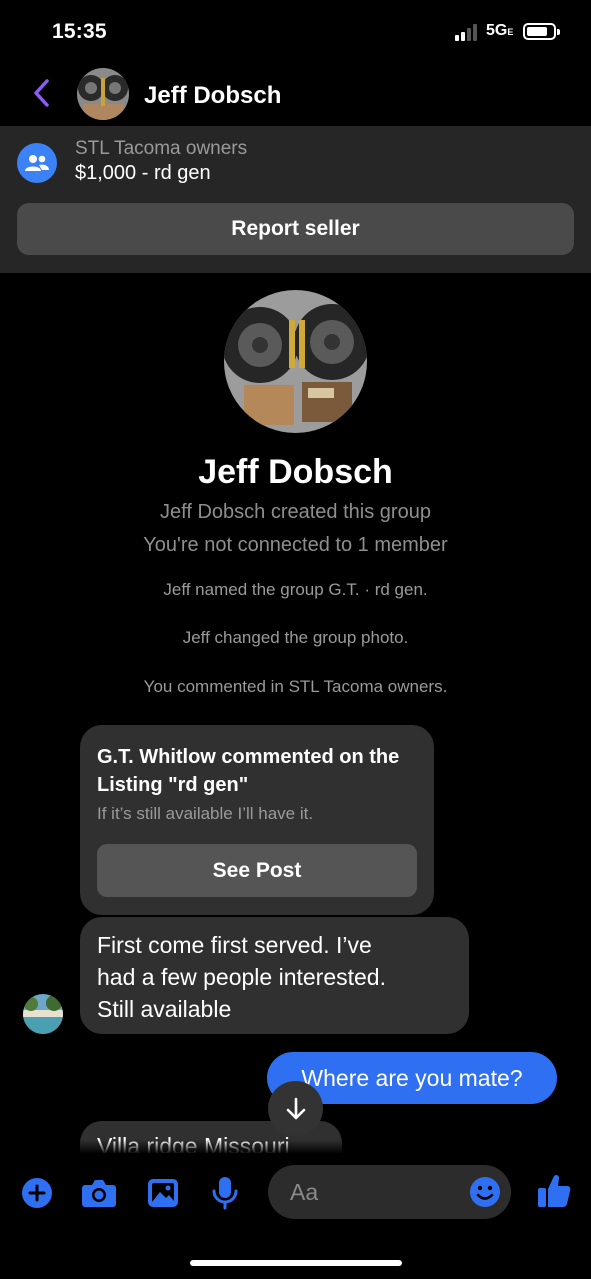 The height and width of the screenshot is (1279, 591). What do you see at coordinates (79, 31) in the screenshot?
I see `status-time: 15:35` at bounding box center [79, 31].